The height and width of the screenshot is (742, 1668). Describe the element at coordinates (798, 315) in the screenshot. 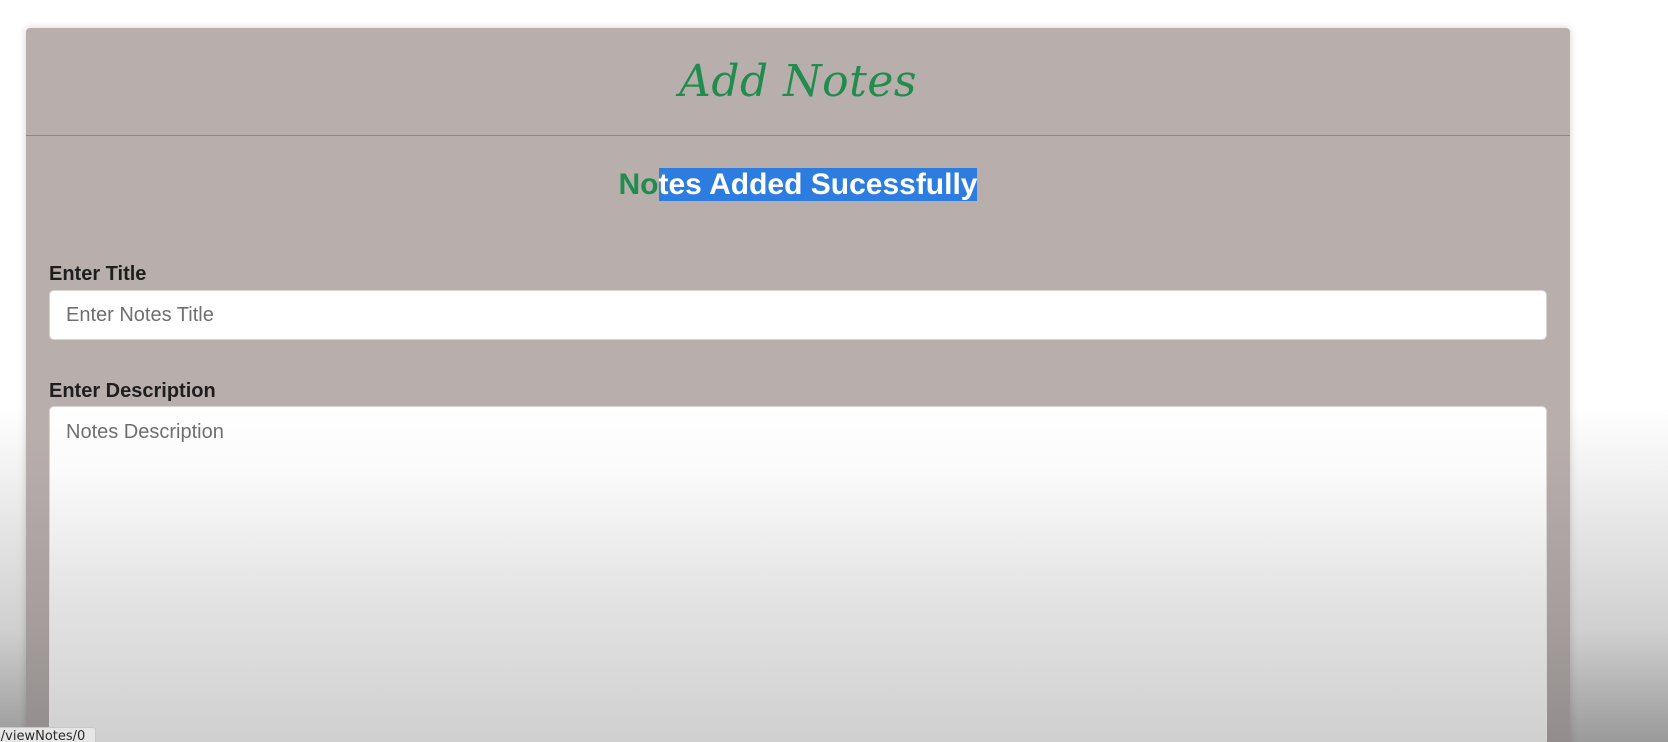

I see `title-input` at that location.